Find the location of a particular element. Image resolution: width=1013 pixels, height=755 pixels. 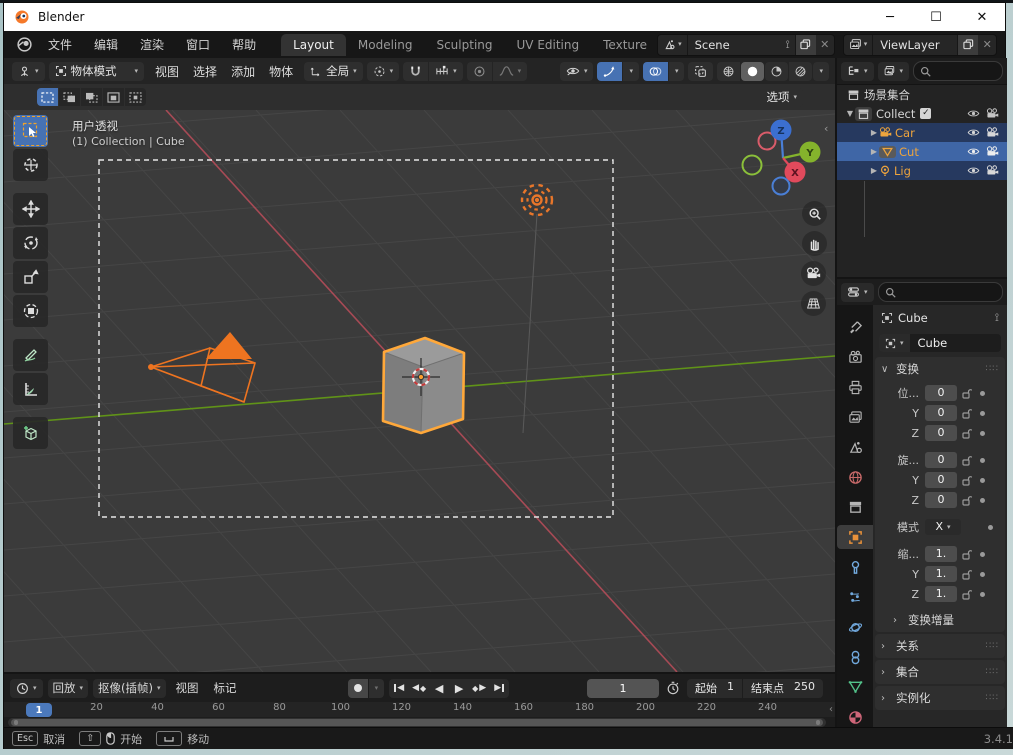

region-arrow: ‹ is located at coordinates (831, 709).